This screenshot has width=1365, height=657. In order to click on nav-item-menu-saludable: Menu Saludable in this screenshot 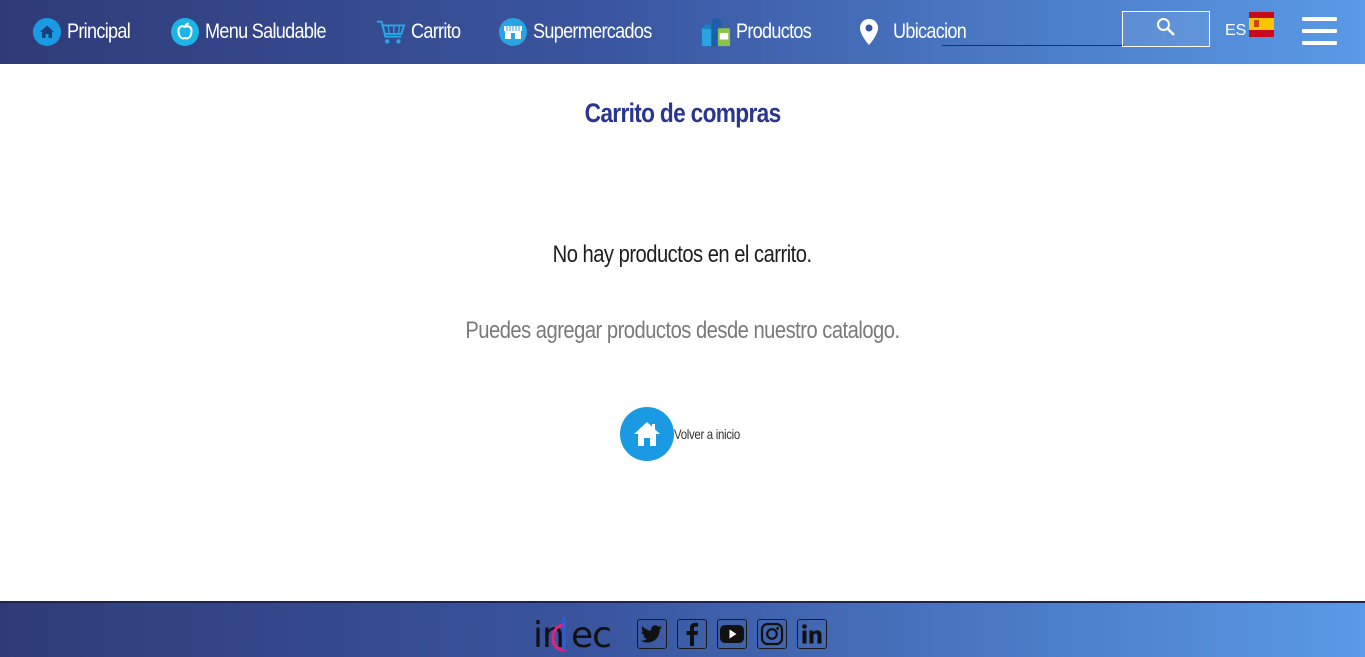, I will do `click(258, 32)`.